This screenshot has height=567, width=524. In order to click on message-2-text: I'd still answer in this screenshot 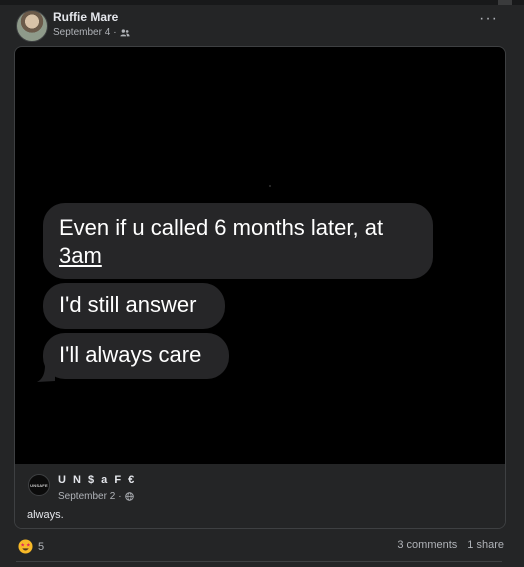, I will do `click(128, 304)`.